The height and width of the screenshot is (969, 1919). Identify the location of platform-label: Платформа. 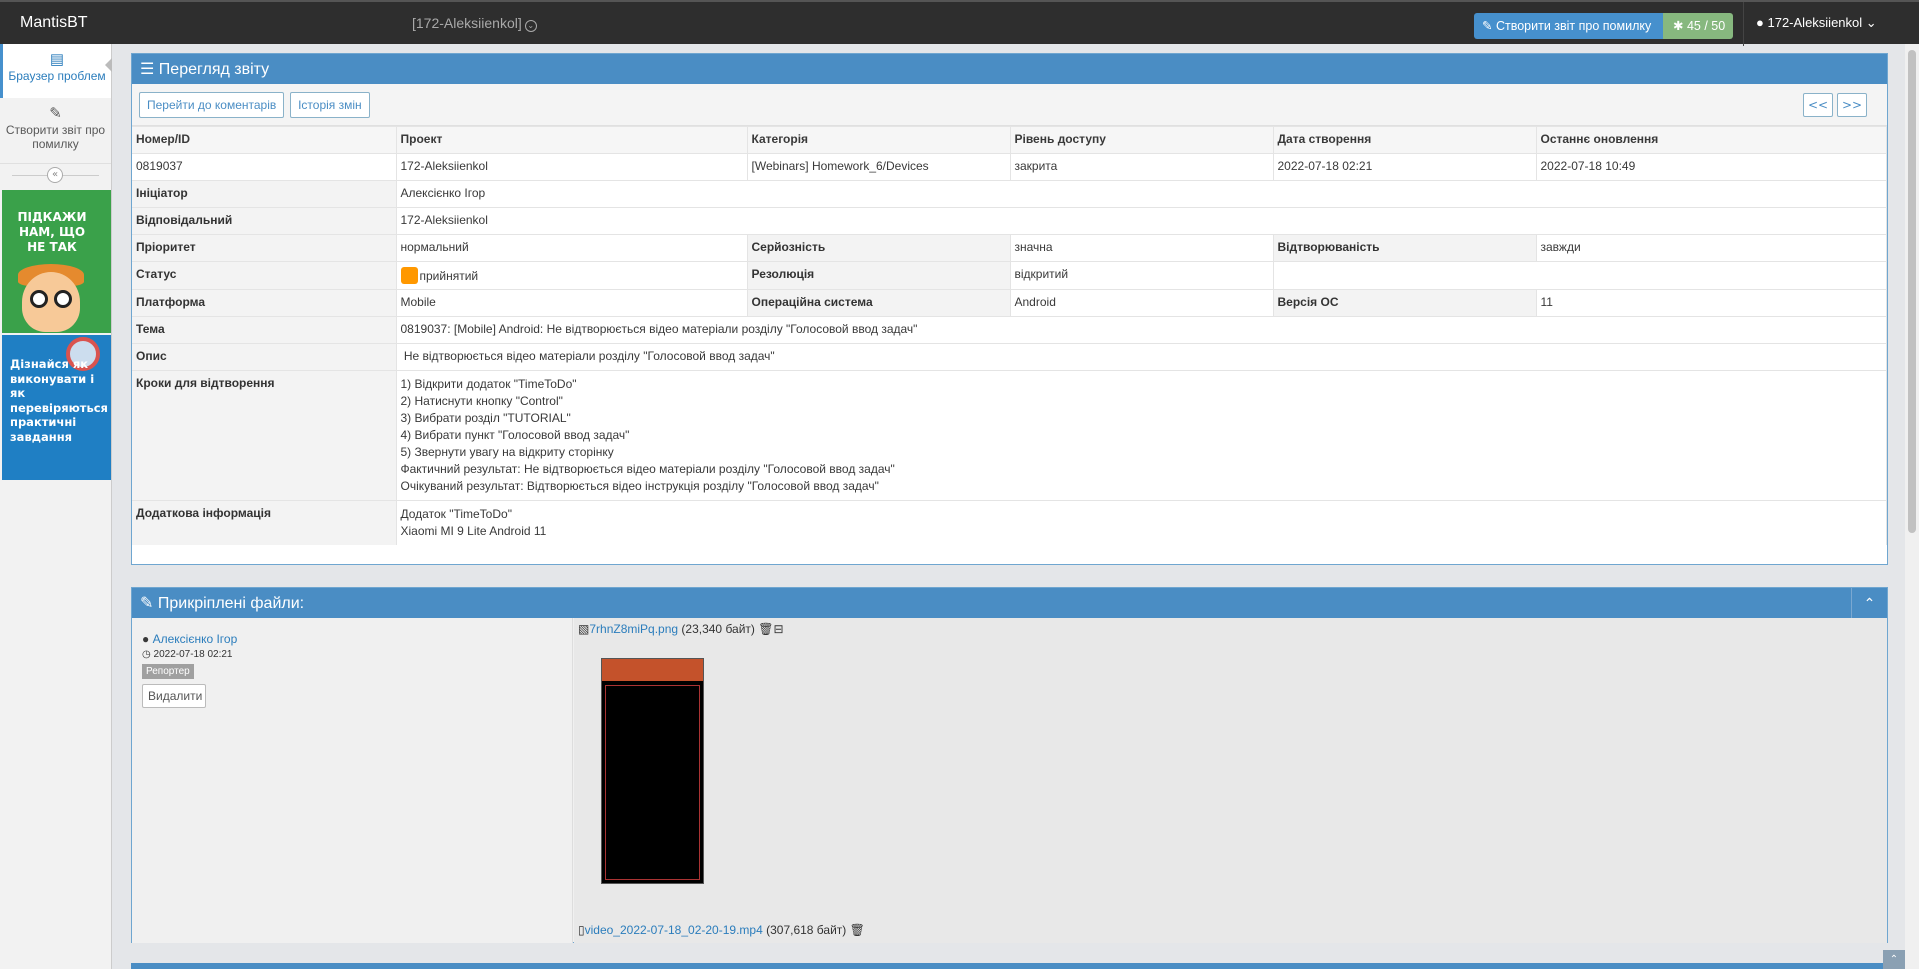
(264, 303).